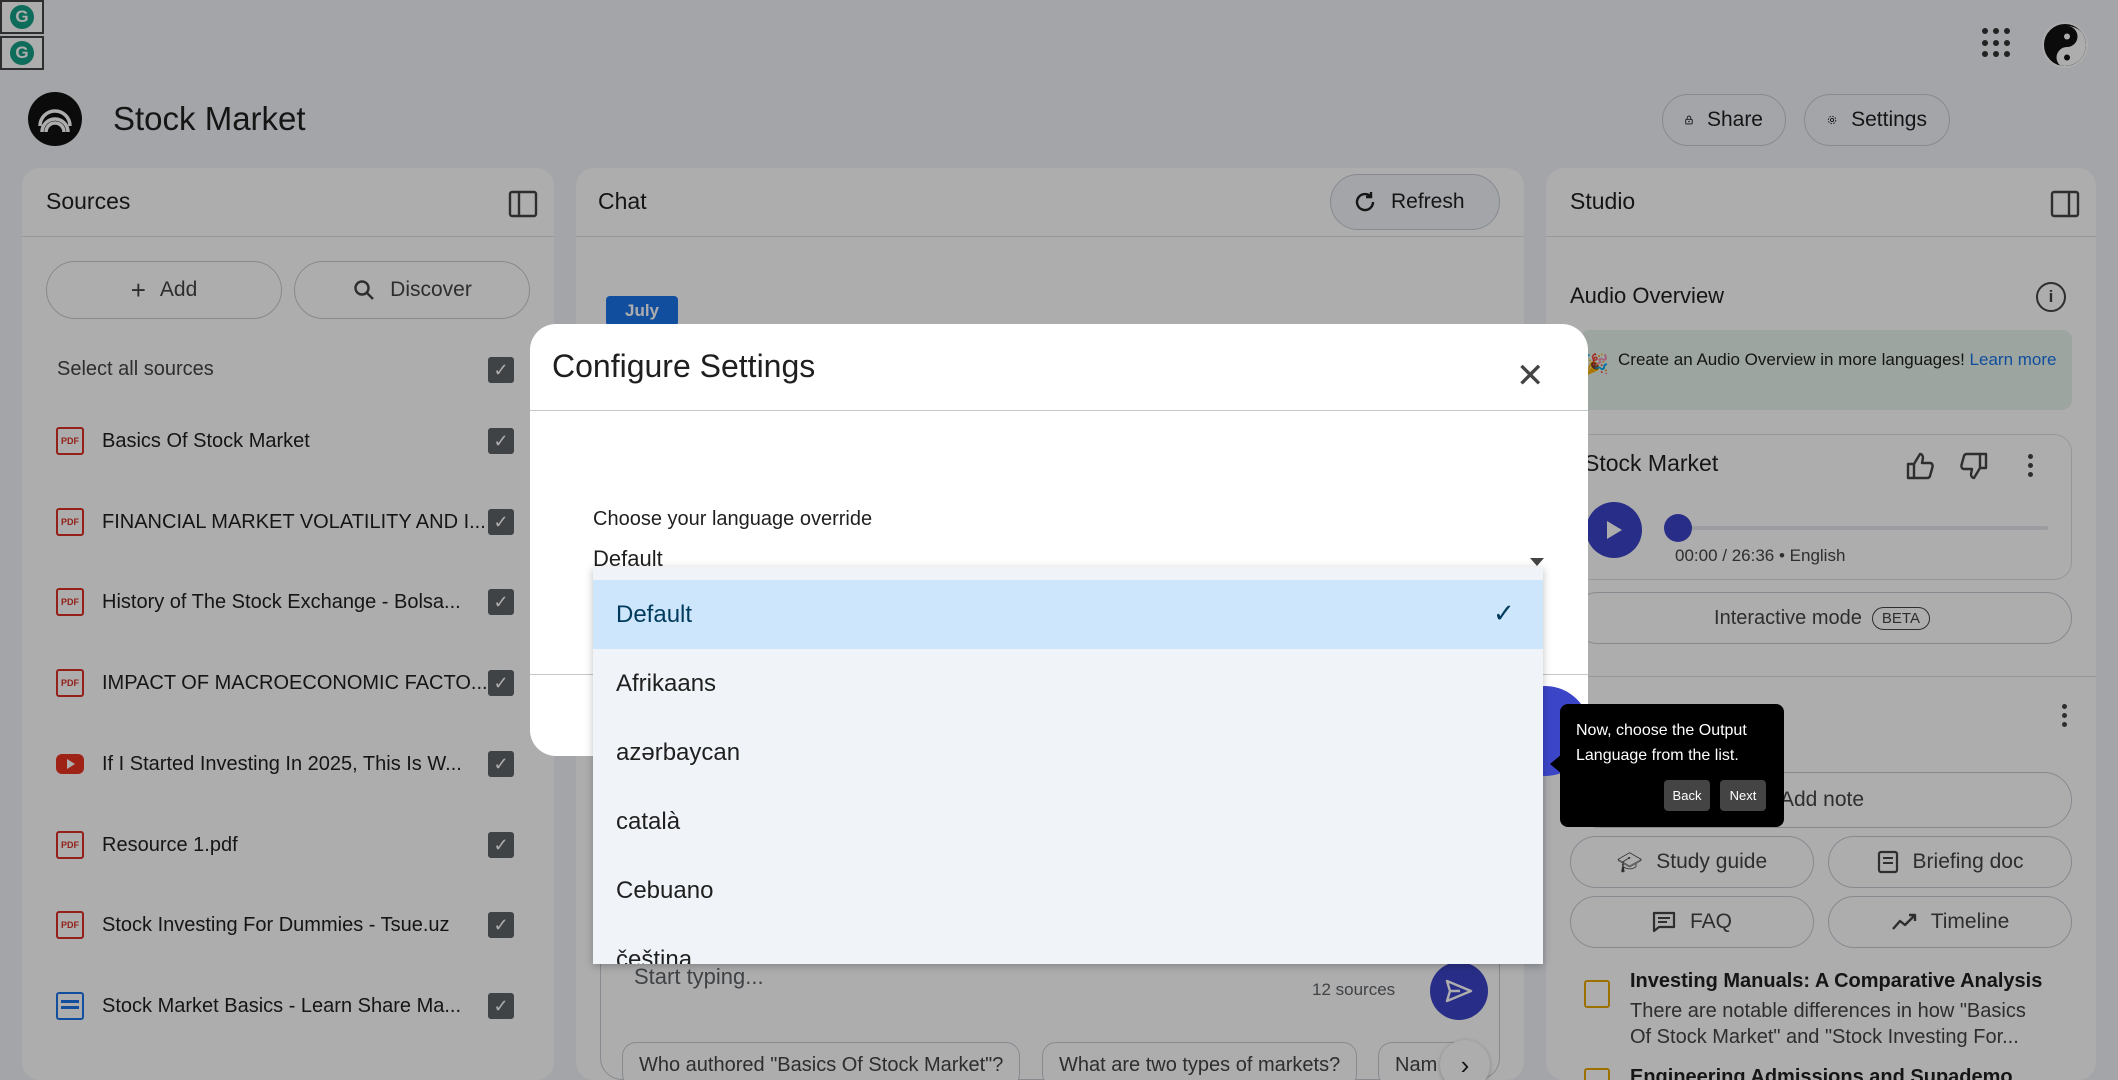 This screenshot has height=1080, width=2118. I want to click on option-label: Default, so click(654, 614).